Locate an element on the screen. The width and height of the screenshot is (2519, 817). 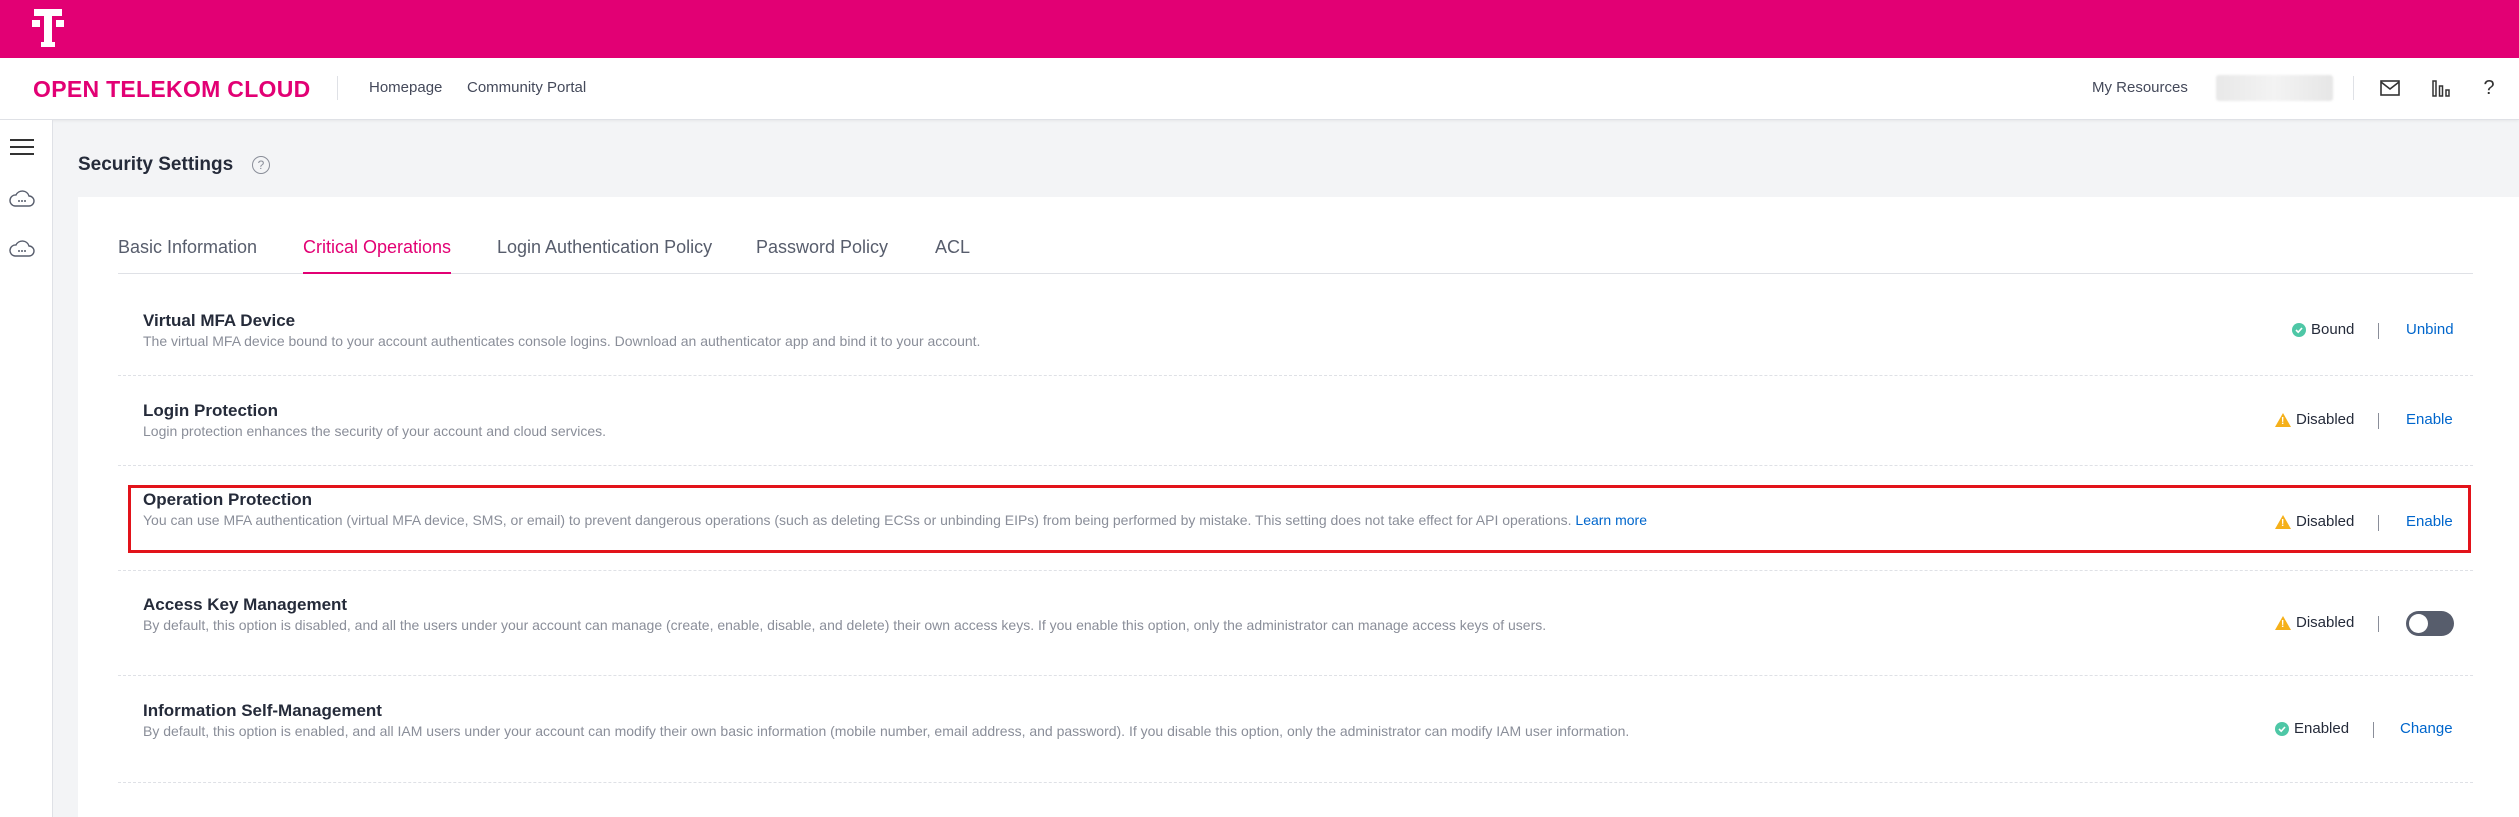
enable-link: Enable is located at coordinates (2429, 419).